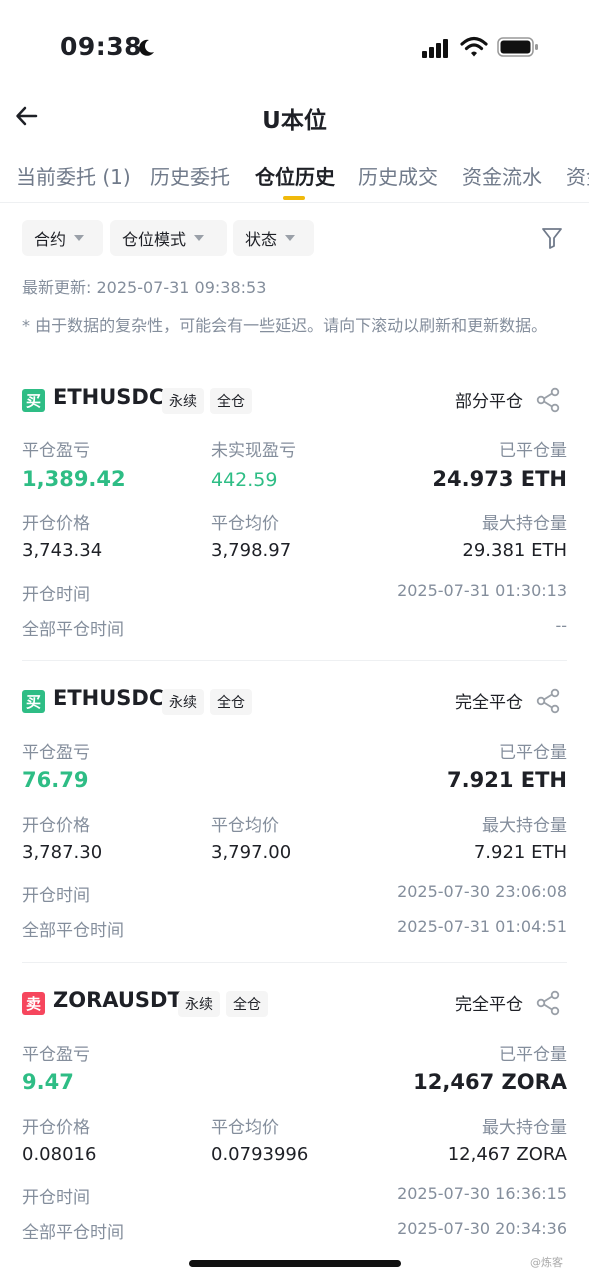 This screenshot has height=1280, width=589. I want to click on delay-notice: * 由于数据的复杂性，可能会有一些延迟。请向下滚动以刷新和更新数据。, so click(285, 325).